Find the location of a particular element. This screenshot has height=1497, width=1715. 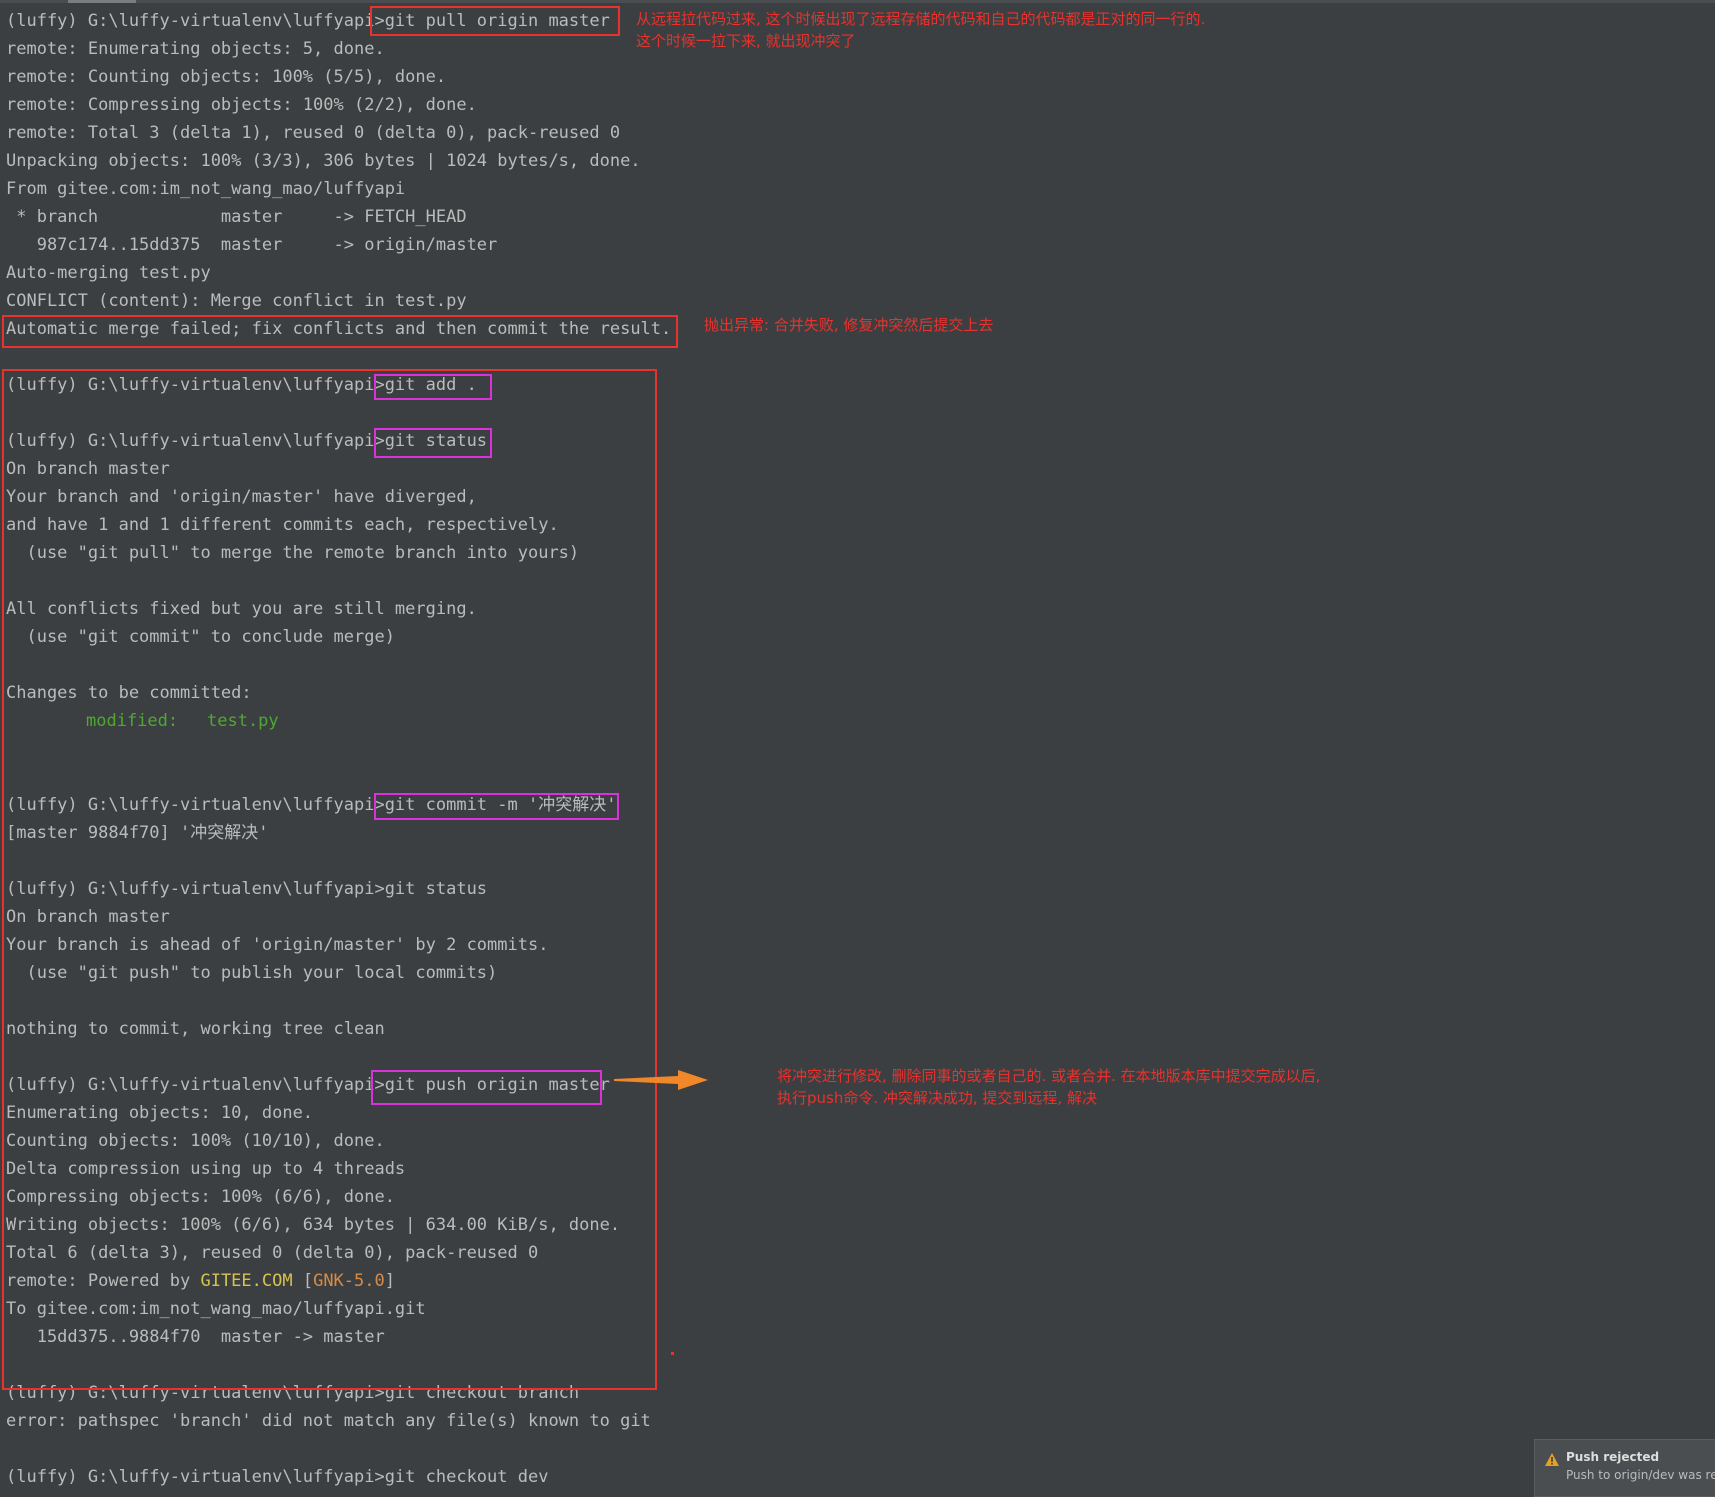

git-add-highlight is located at coordinates (433, 387).